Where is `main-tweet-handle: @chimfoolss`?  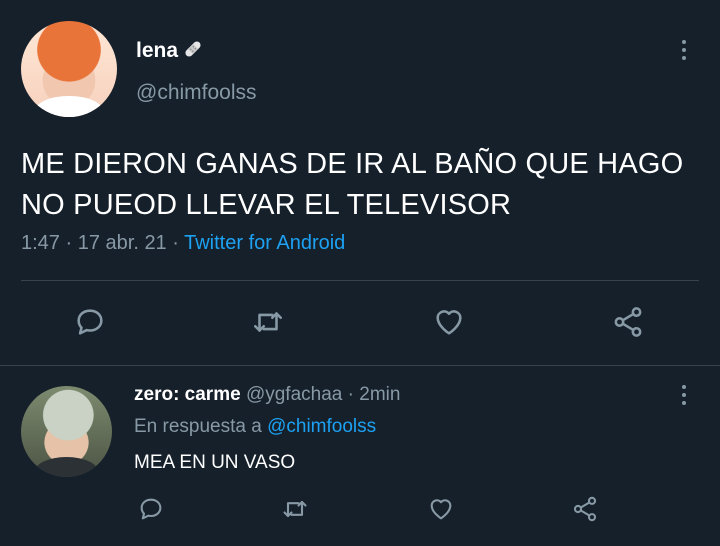
main-tweet-handle: @chimfoolss is located at coordinates (196, 93).